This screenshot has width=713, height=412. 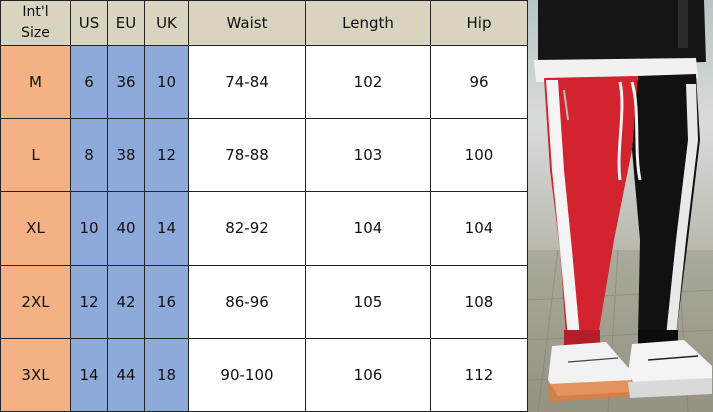 I want to click on cell-hip: 112, so click(x=479, y=374).